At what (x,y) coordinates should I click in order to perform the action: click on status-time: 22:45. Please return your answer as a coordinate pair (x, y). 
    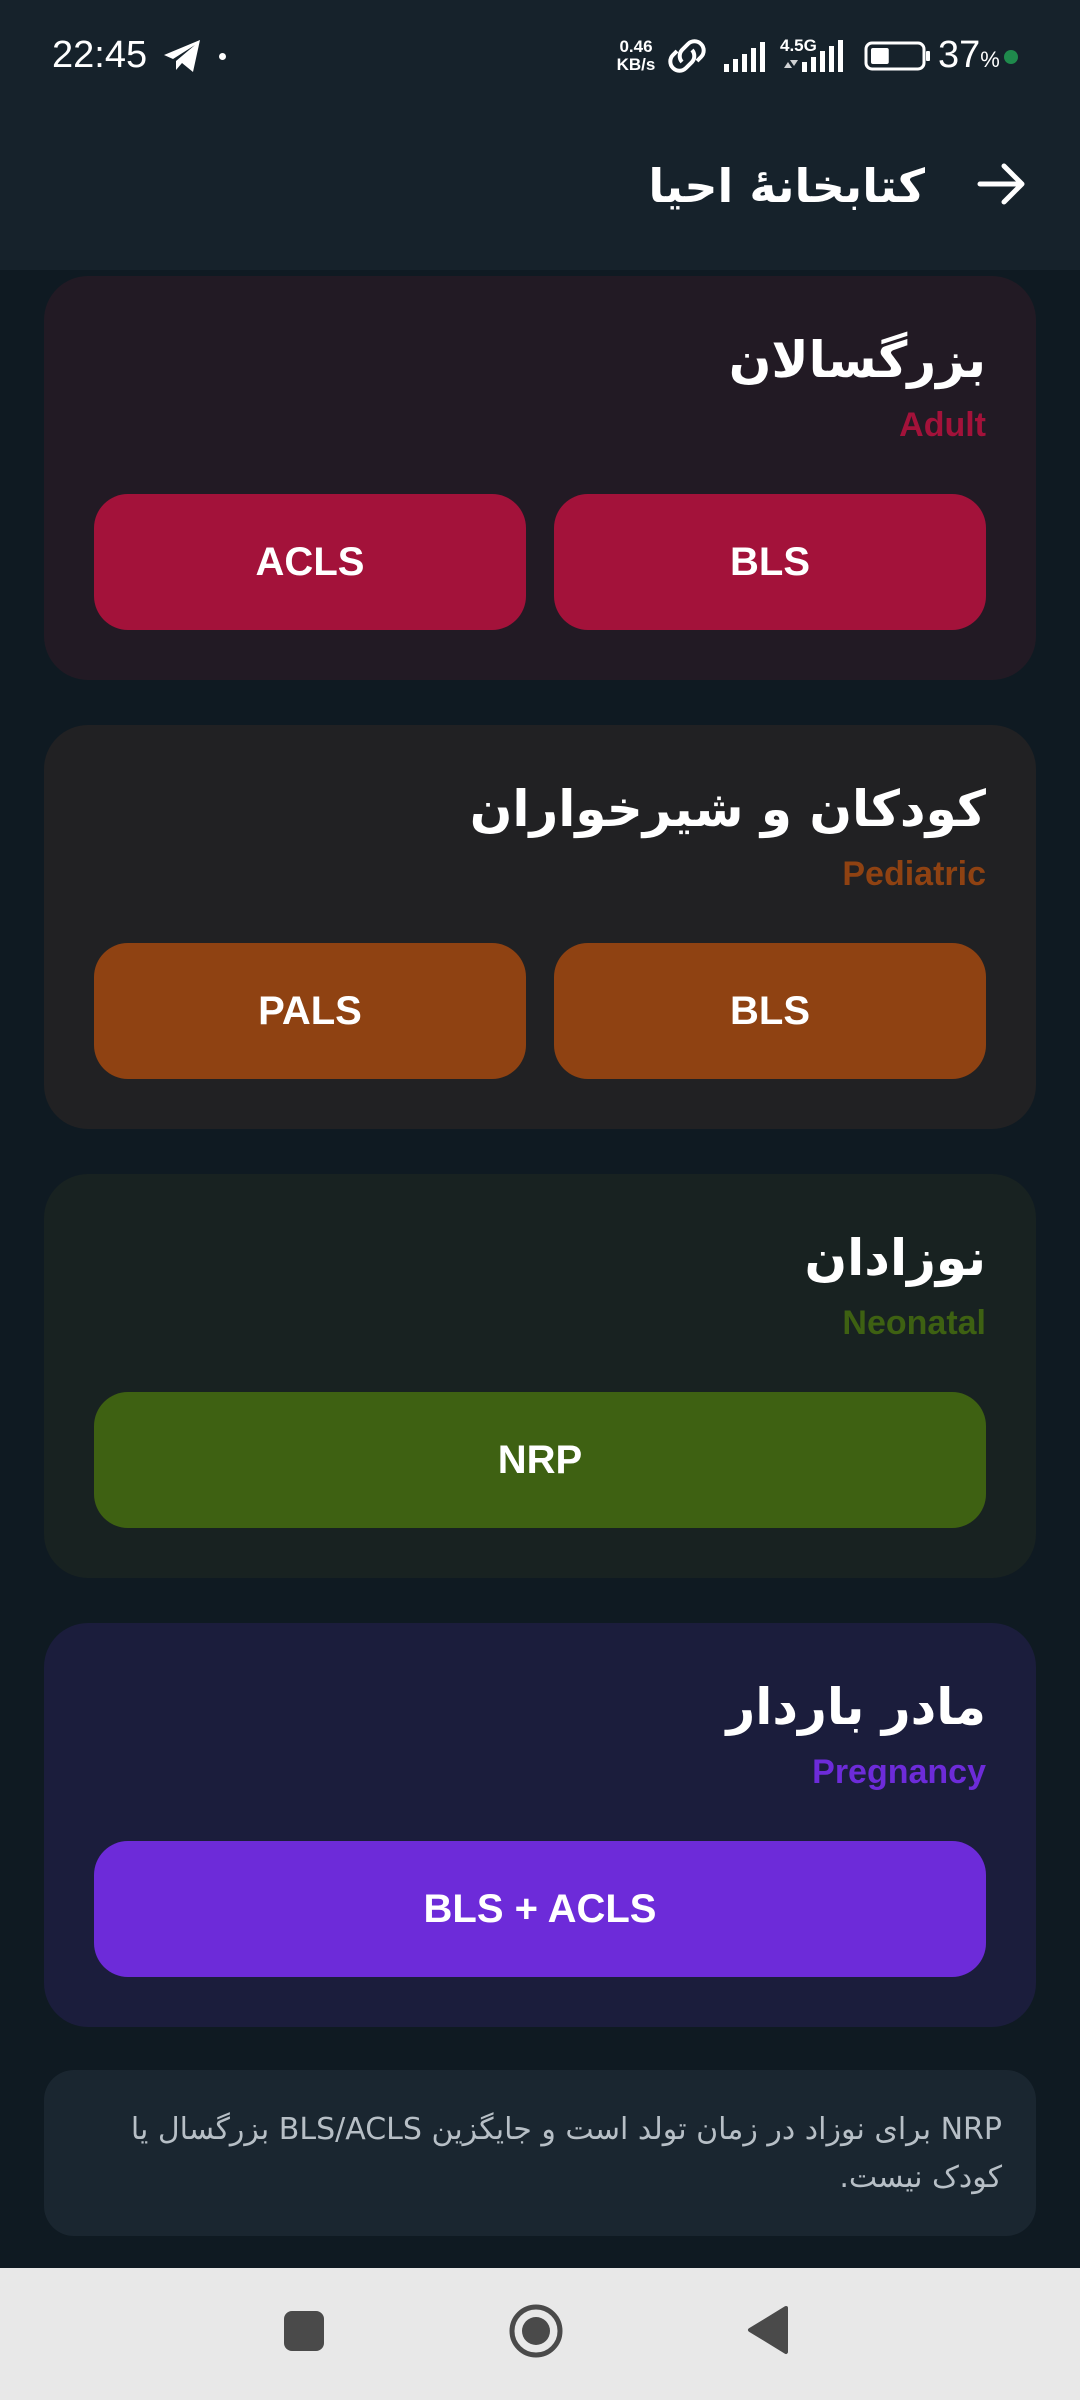
    Looking at the image, I should click on (100, 55).